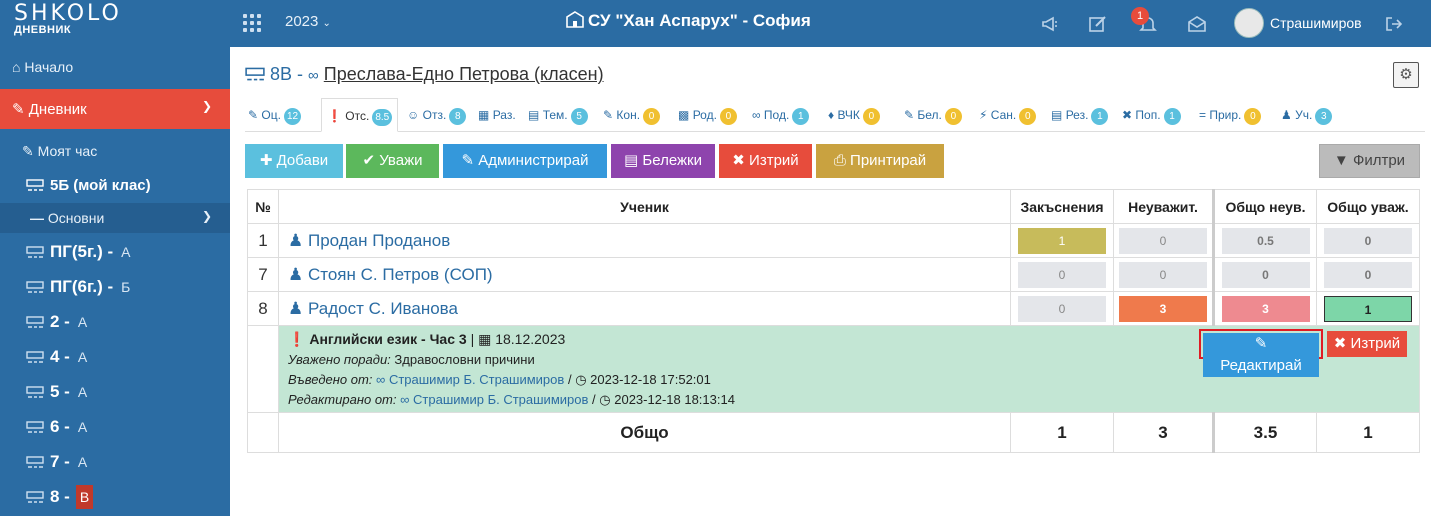  What do you see at coordinates (663, 161) in the screenshot?
I see `notes-button: ▤ Бележки` at bounding box center [663, 161].